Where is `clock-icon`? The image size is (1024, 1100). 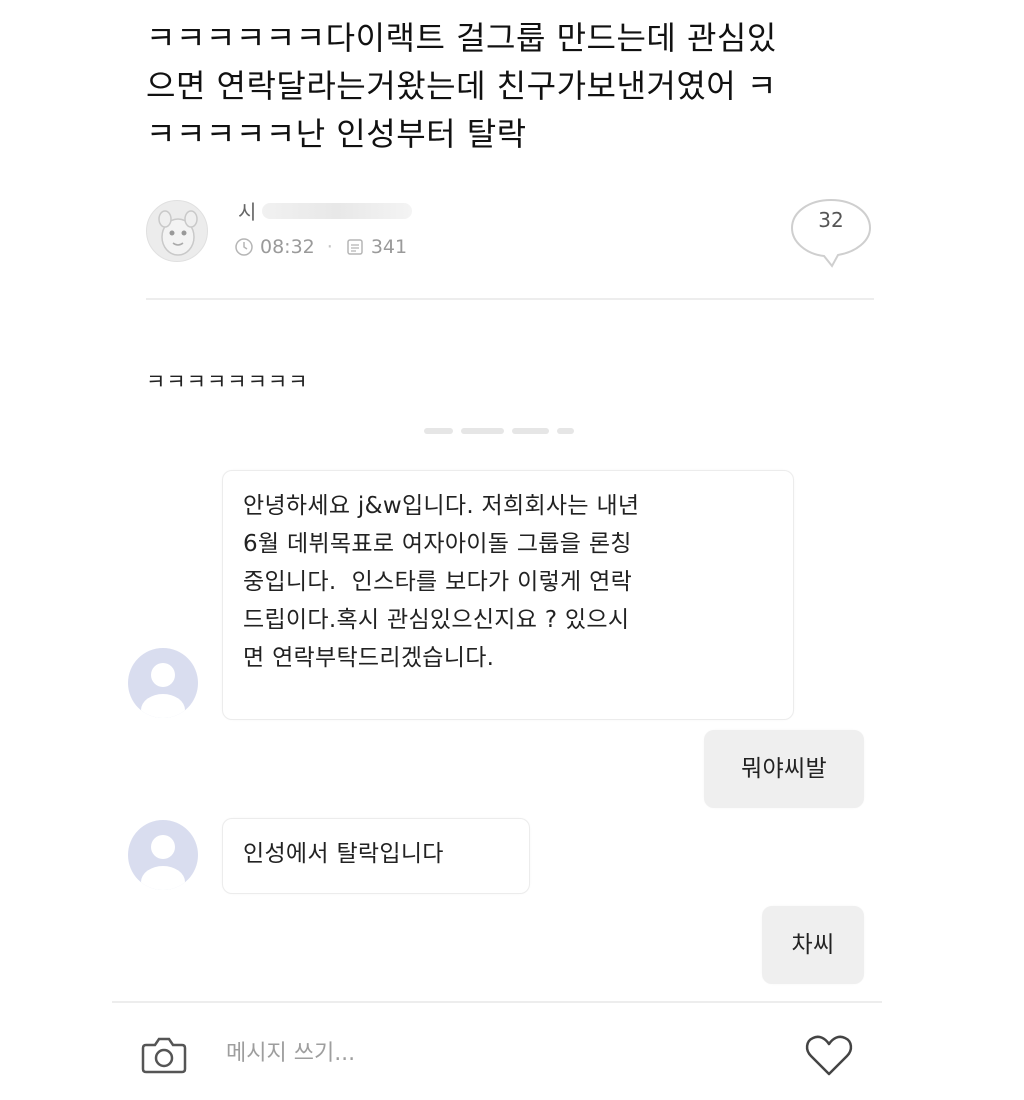
clock-icon is located at coordinates (244, 247).